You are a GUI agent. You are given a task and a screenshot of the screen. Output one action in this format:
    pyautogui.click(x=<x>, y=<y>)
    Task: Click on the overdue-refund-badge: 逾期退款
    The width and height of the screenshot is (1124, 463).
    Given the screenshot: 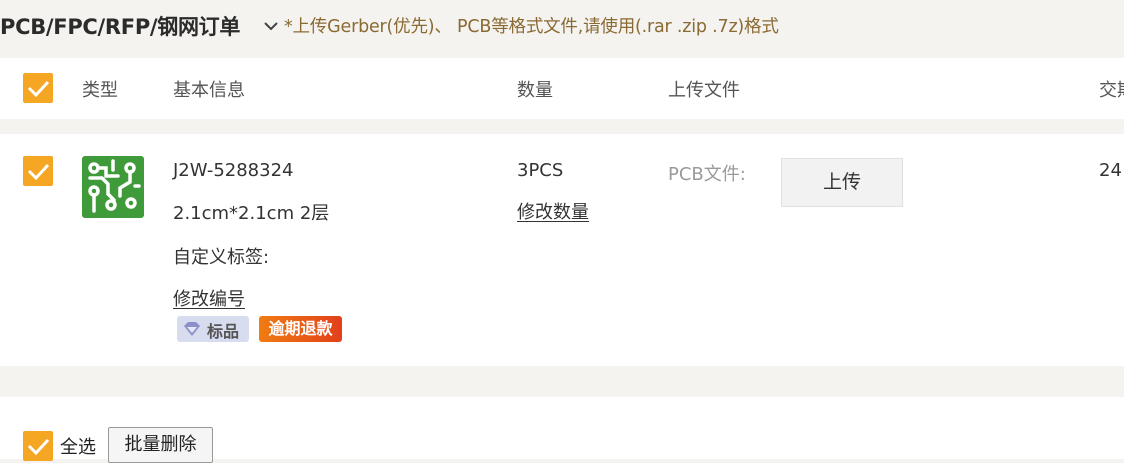 What is the action you would take?
    pyautogui.click(x=300, y=329)
    